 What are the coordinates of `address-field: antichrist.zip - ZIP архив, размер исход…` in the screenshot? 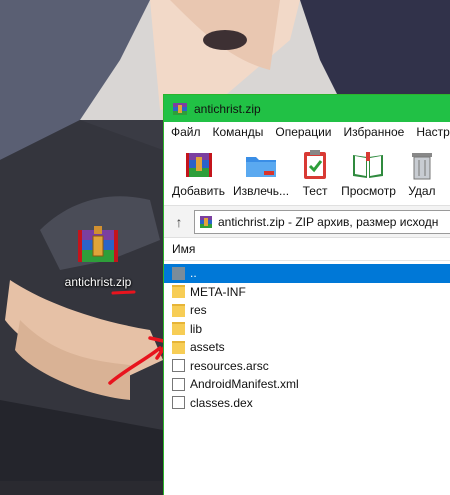 It's located at (322, 221).